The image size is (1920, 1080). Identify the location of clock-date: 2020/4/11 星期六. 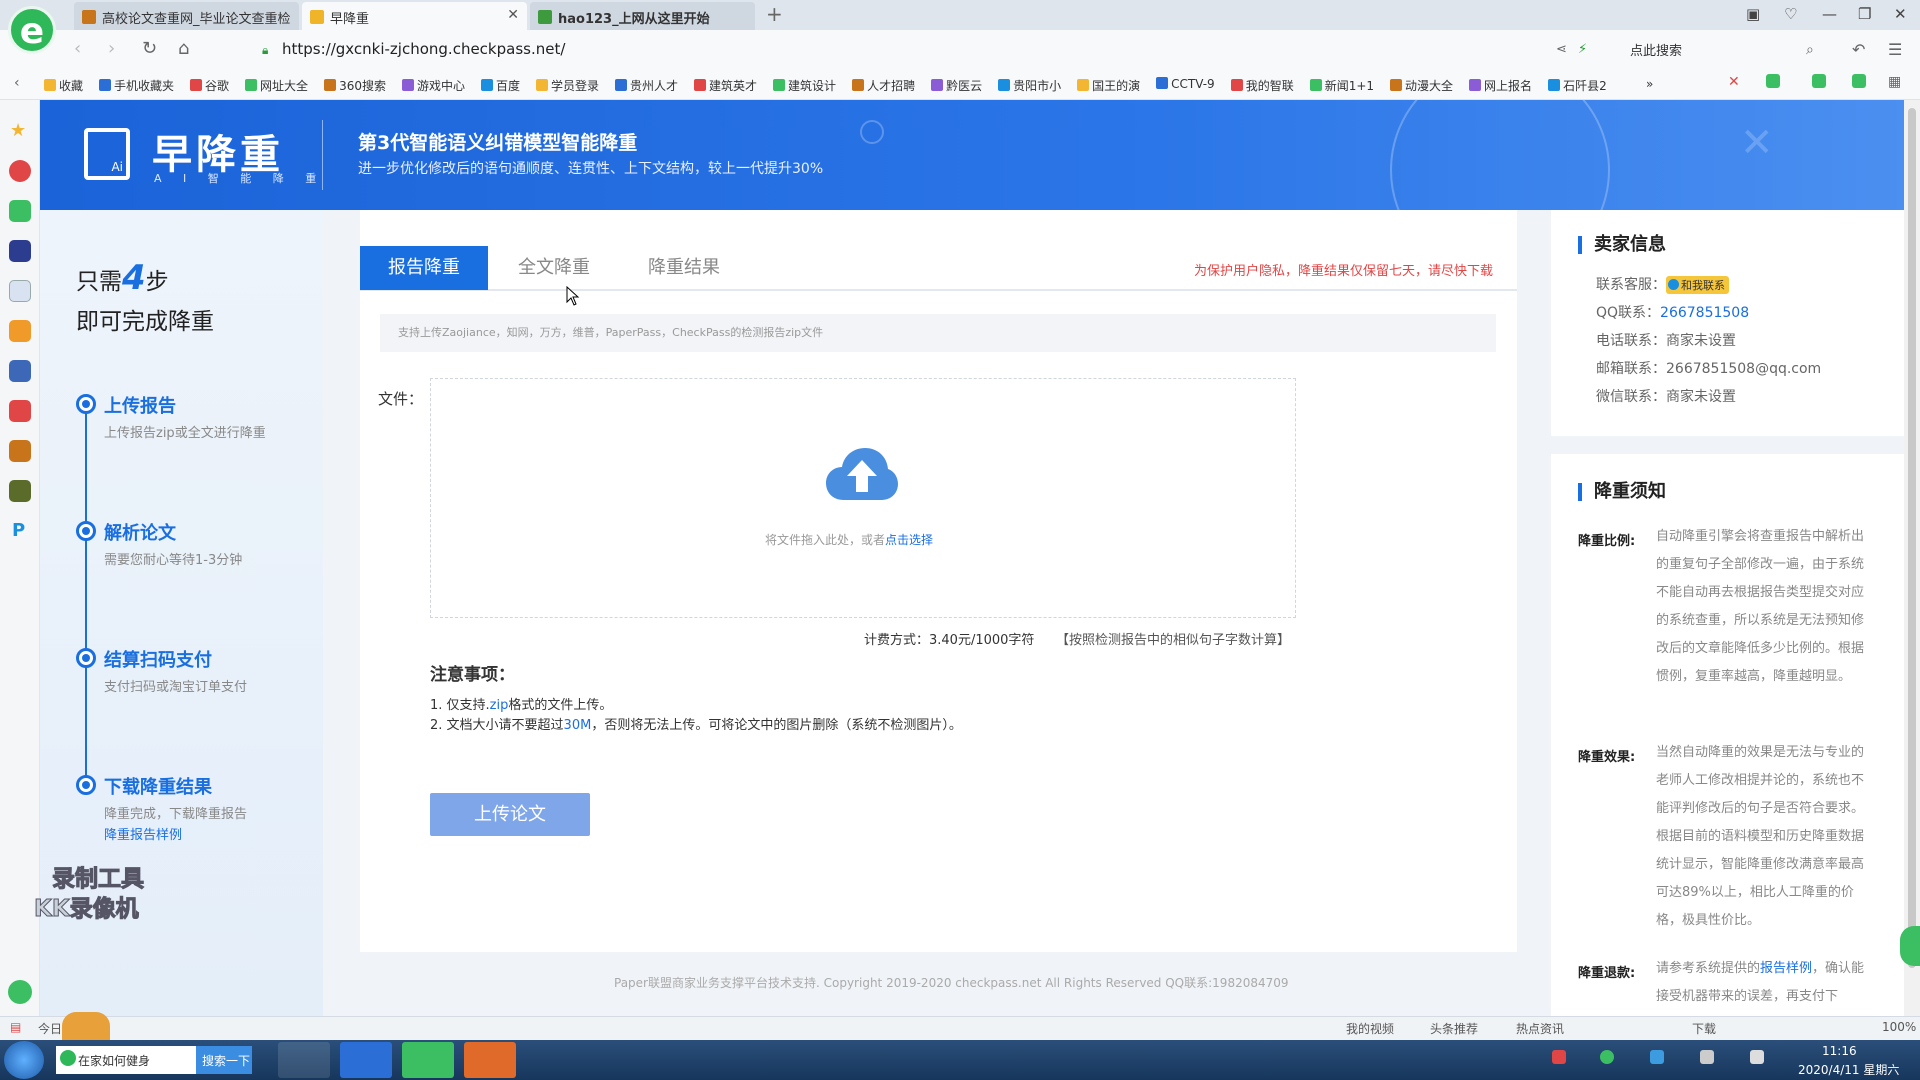
(1848, 1069).